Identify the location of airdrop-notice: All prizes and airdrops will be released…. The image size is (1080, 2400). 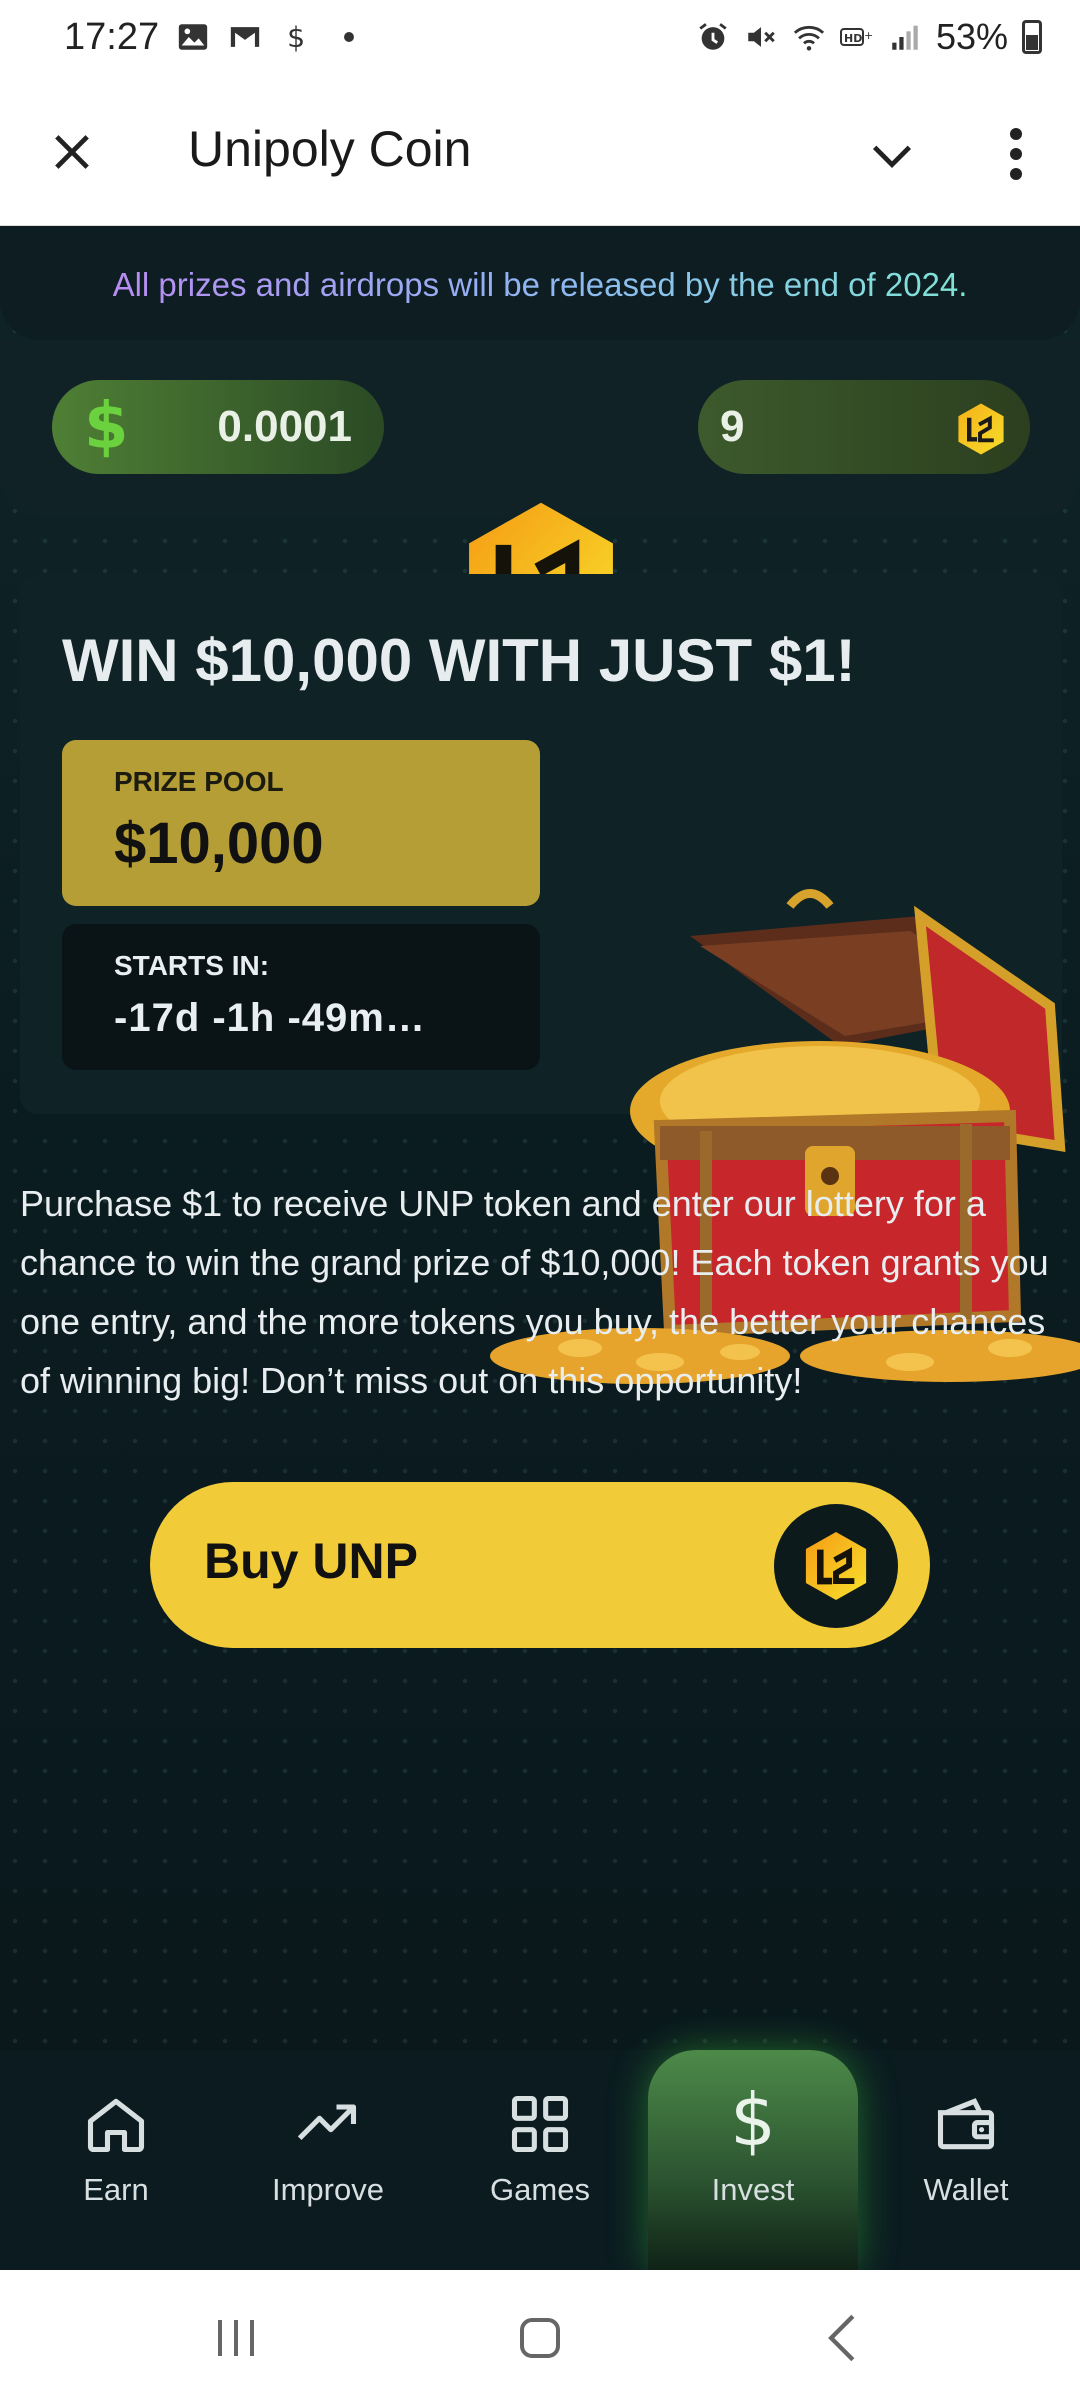
(540, 283).